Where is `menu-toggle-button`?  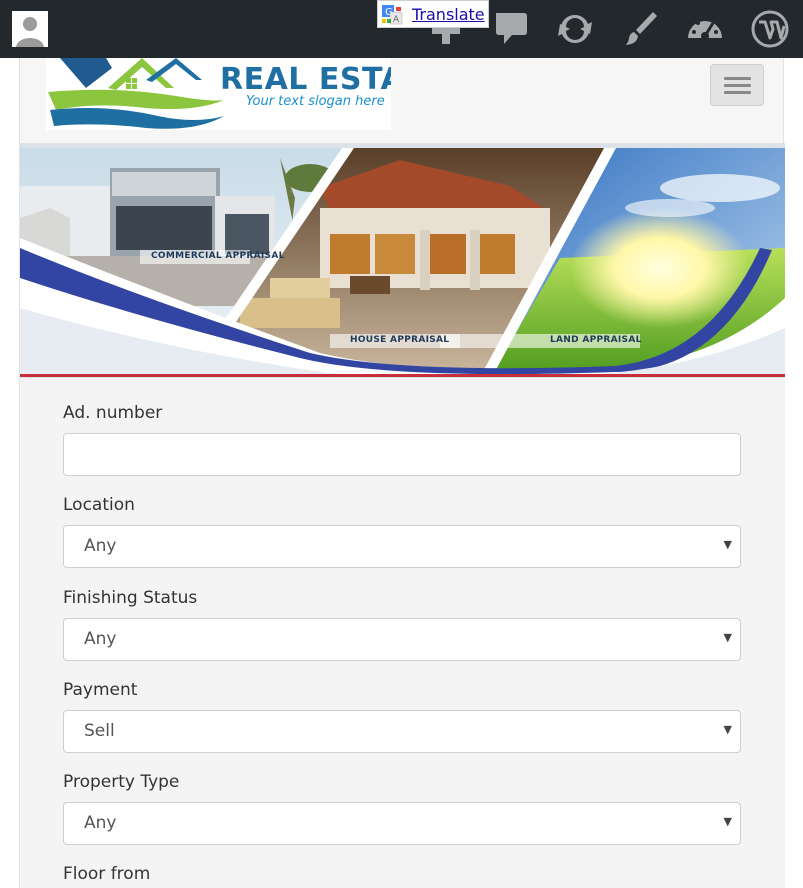
menu-toggle-button is located at coordinates (737, 85).